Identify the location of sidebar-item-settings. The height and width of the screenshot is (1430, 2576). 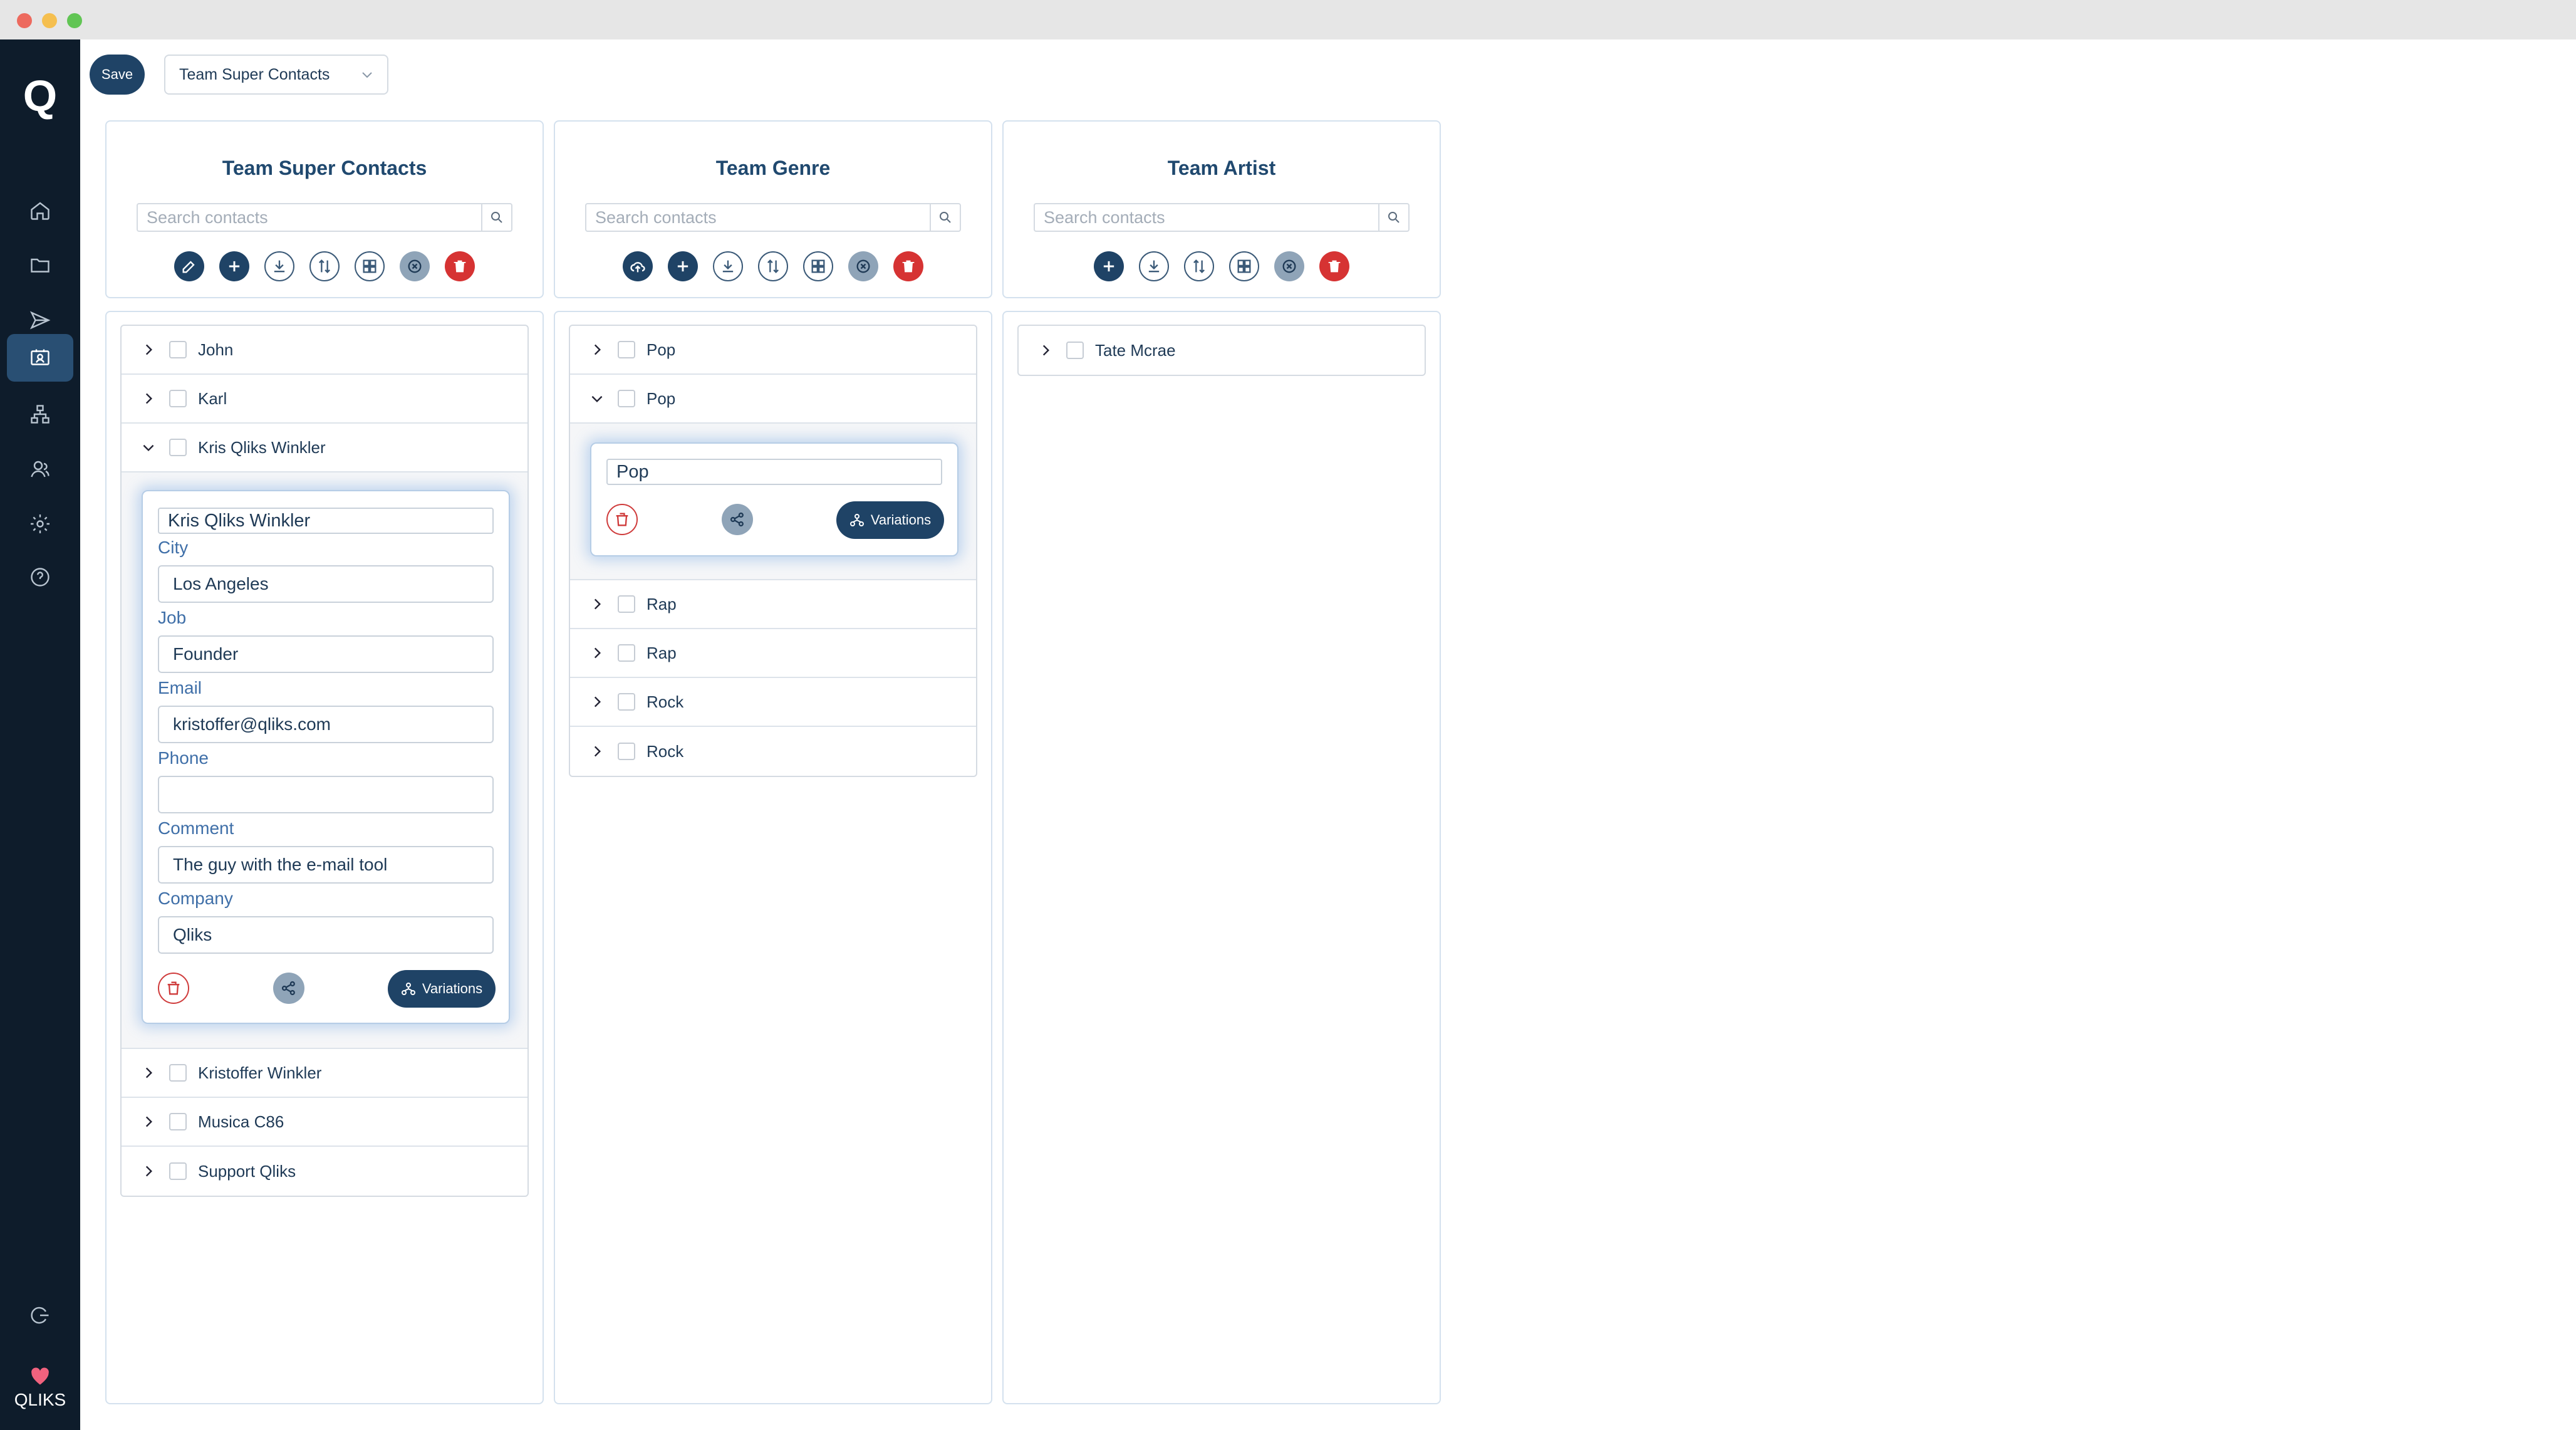
(40, 524).